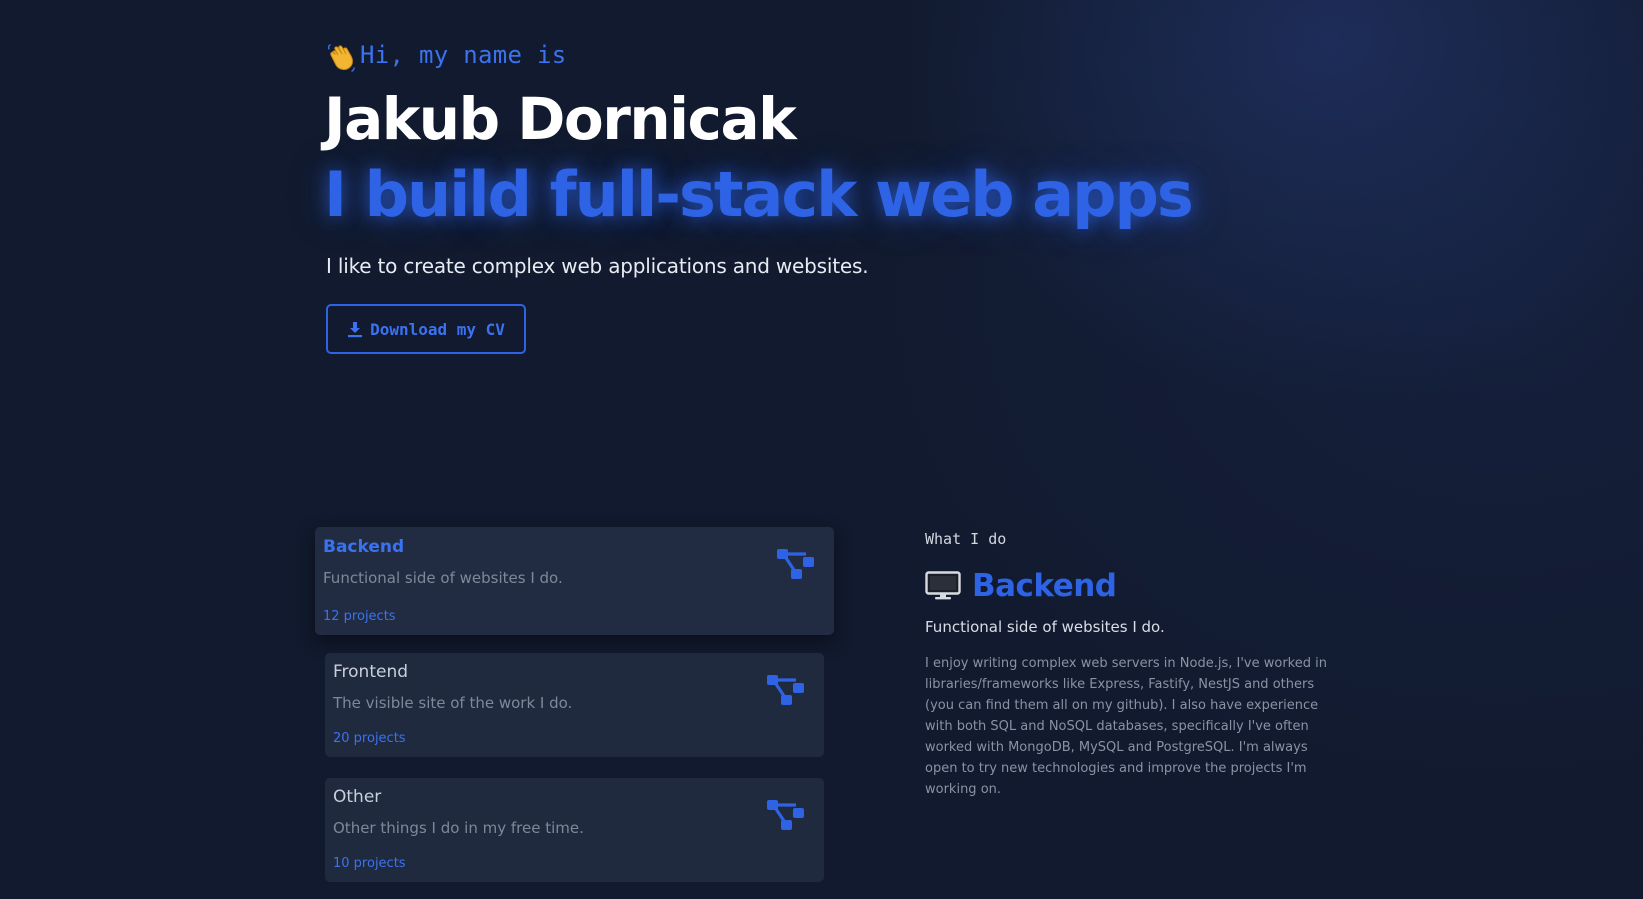 This screenshot has width=1643, height=899. Describe the element at coordinates (458, 828) in the screenshot. I see `service-description: Other things I do in my free time.` at that location.